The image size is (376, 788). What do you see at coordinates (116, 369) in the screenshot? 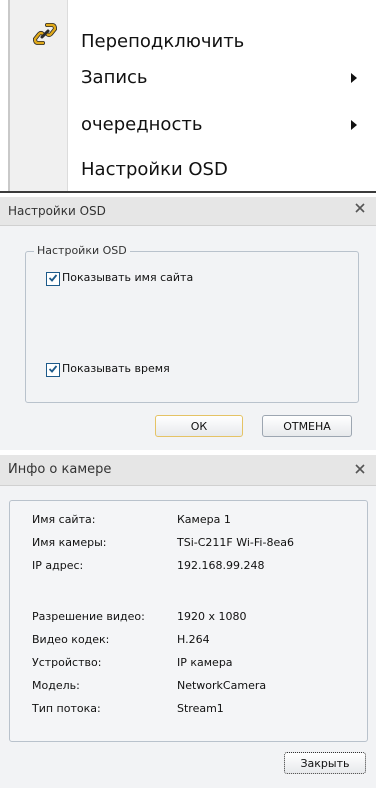
I see `show-time-label: Показывать время` at bounding box center [116, 369].